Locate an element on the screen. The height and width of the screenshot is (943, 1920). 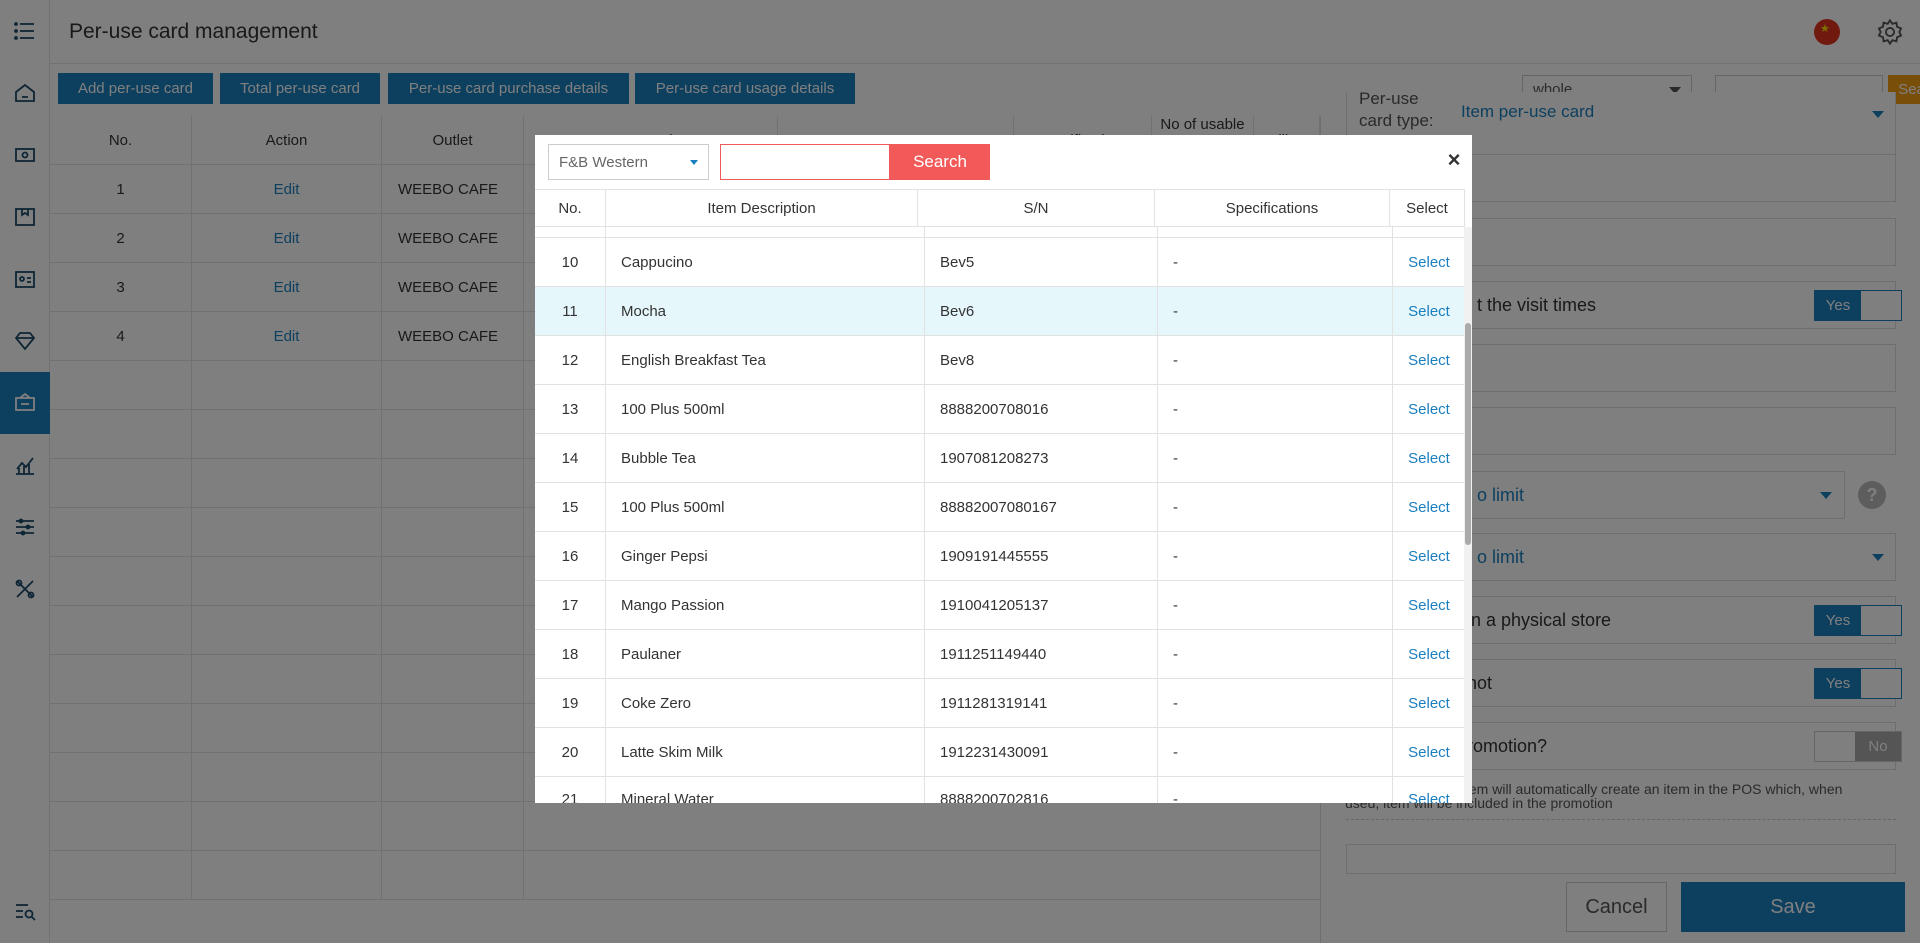
row-description: Coke Zero is located at coordinates (765, 703).